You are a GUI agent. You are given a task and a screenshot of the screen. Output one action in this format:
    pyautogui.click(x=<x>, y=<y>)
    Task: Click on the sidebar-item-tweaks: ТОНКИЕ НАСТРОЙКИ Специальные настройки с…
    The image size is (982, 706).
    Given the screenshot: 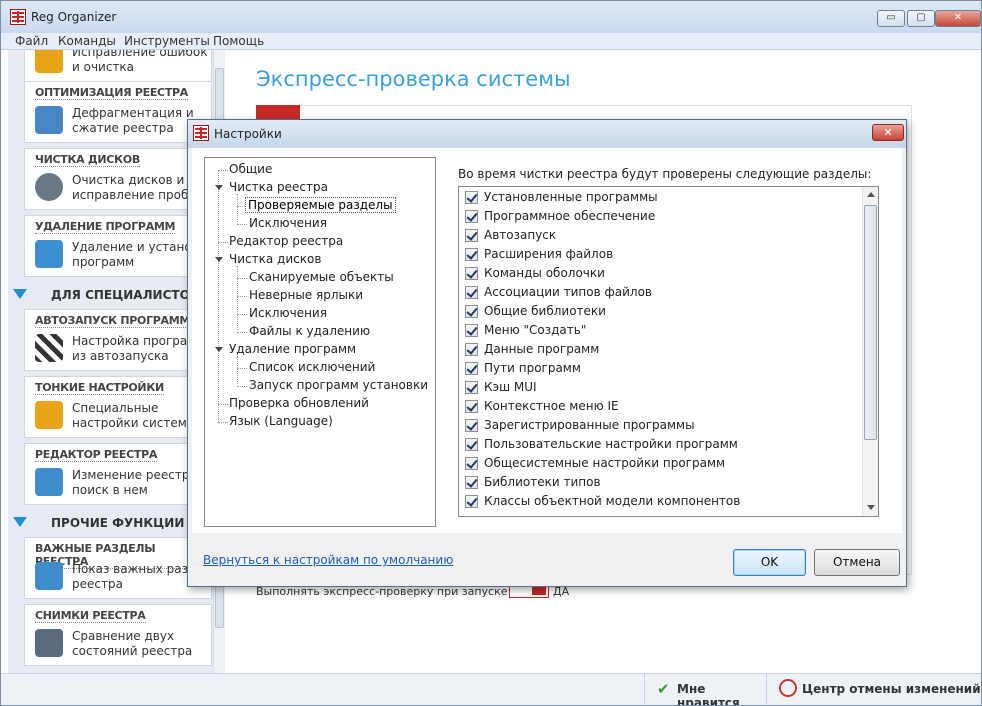 What is the action you would take?
    pyautogui.click(x=118, y=407)
    